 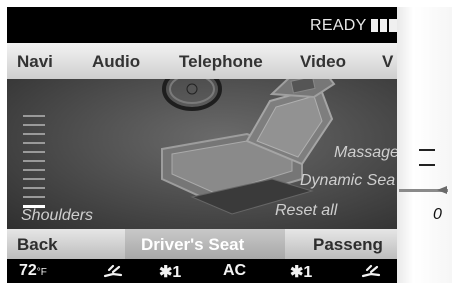 I want to click on seat-airflow-left-icon, so click(x=113, y=271).